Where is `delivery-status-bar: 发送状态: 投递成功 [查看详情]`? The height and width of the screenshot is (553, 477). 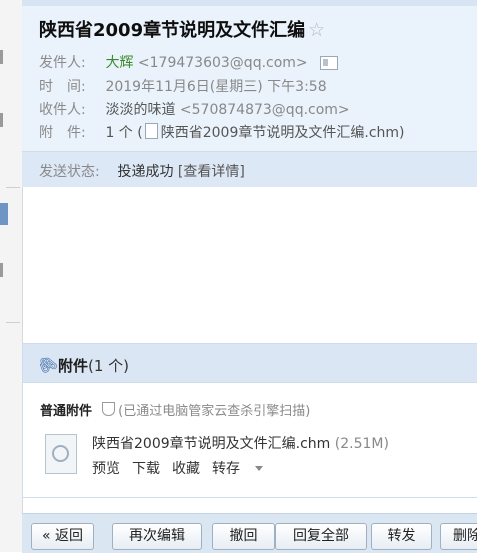
delivery-status-bar: 发送状态: 投递成功 [查看详情] is located at coordinates (249, 169).